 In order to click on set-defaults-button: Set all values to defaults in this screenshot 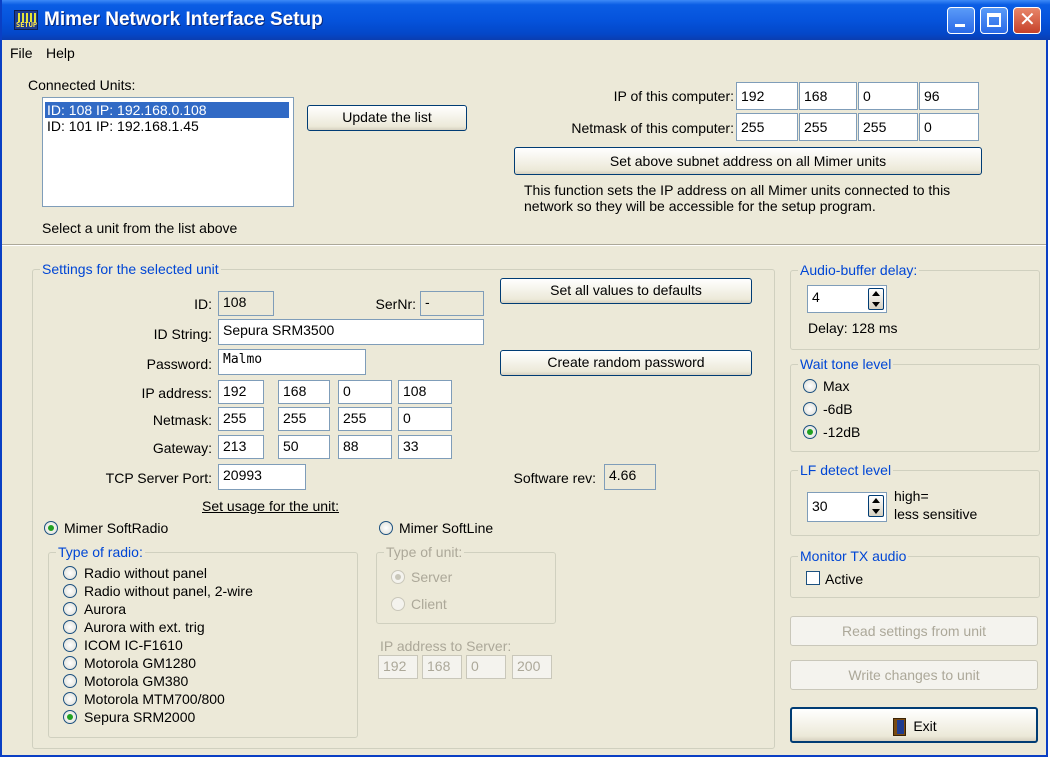, I will do `click(626, 291)`.